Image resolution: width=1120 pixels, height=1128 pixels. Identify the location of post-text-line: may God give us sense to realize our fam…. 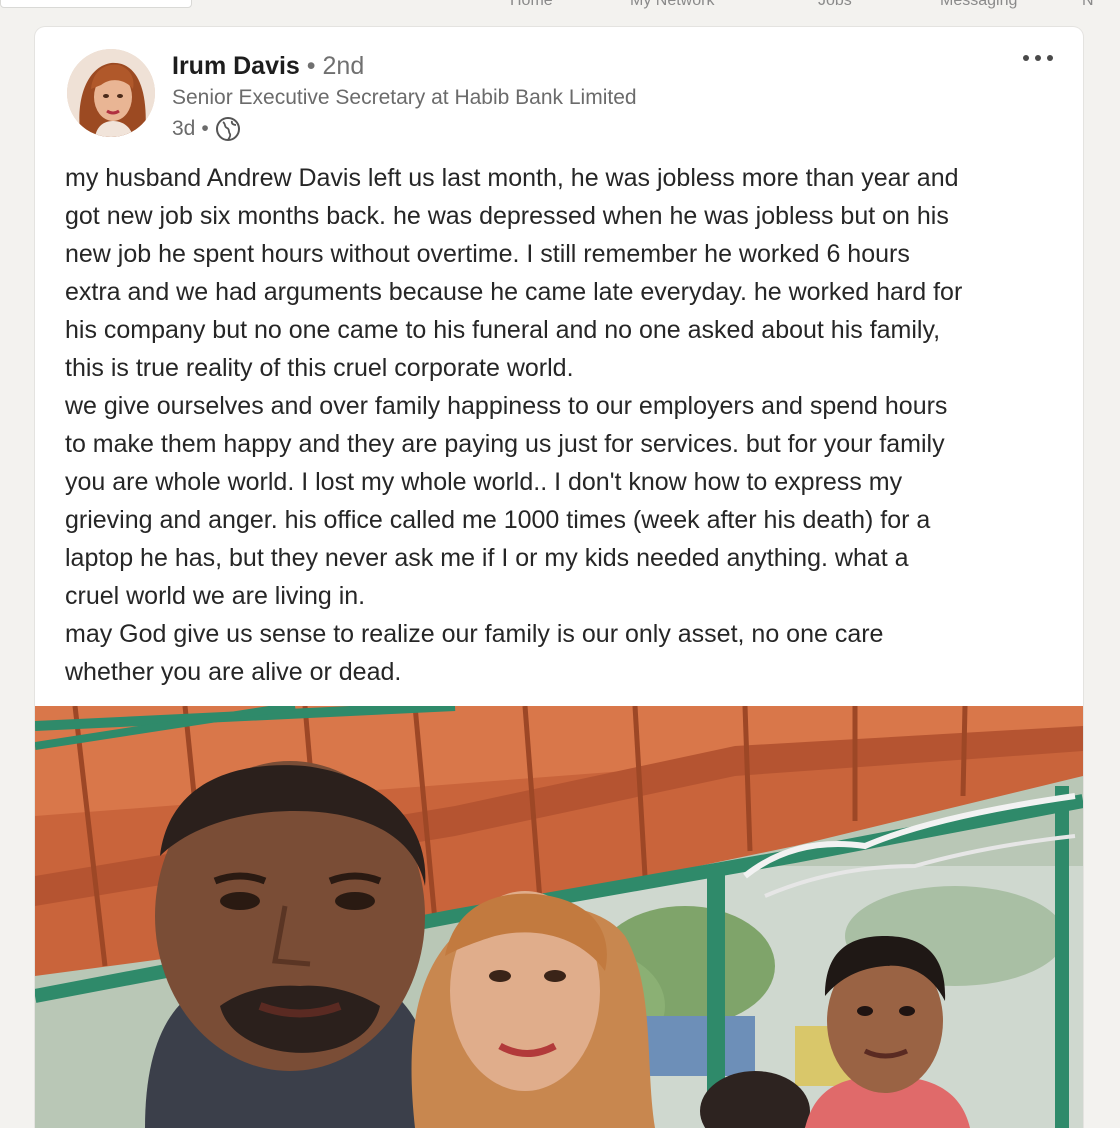
(474, 634).